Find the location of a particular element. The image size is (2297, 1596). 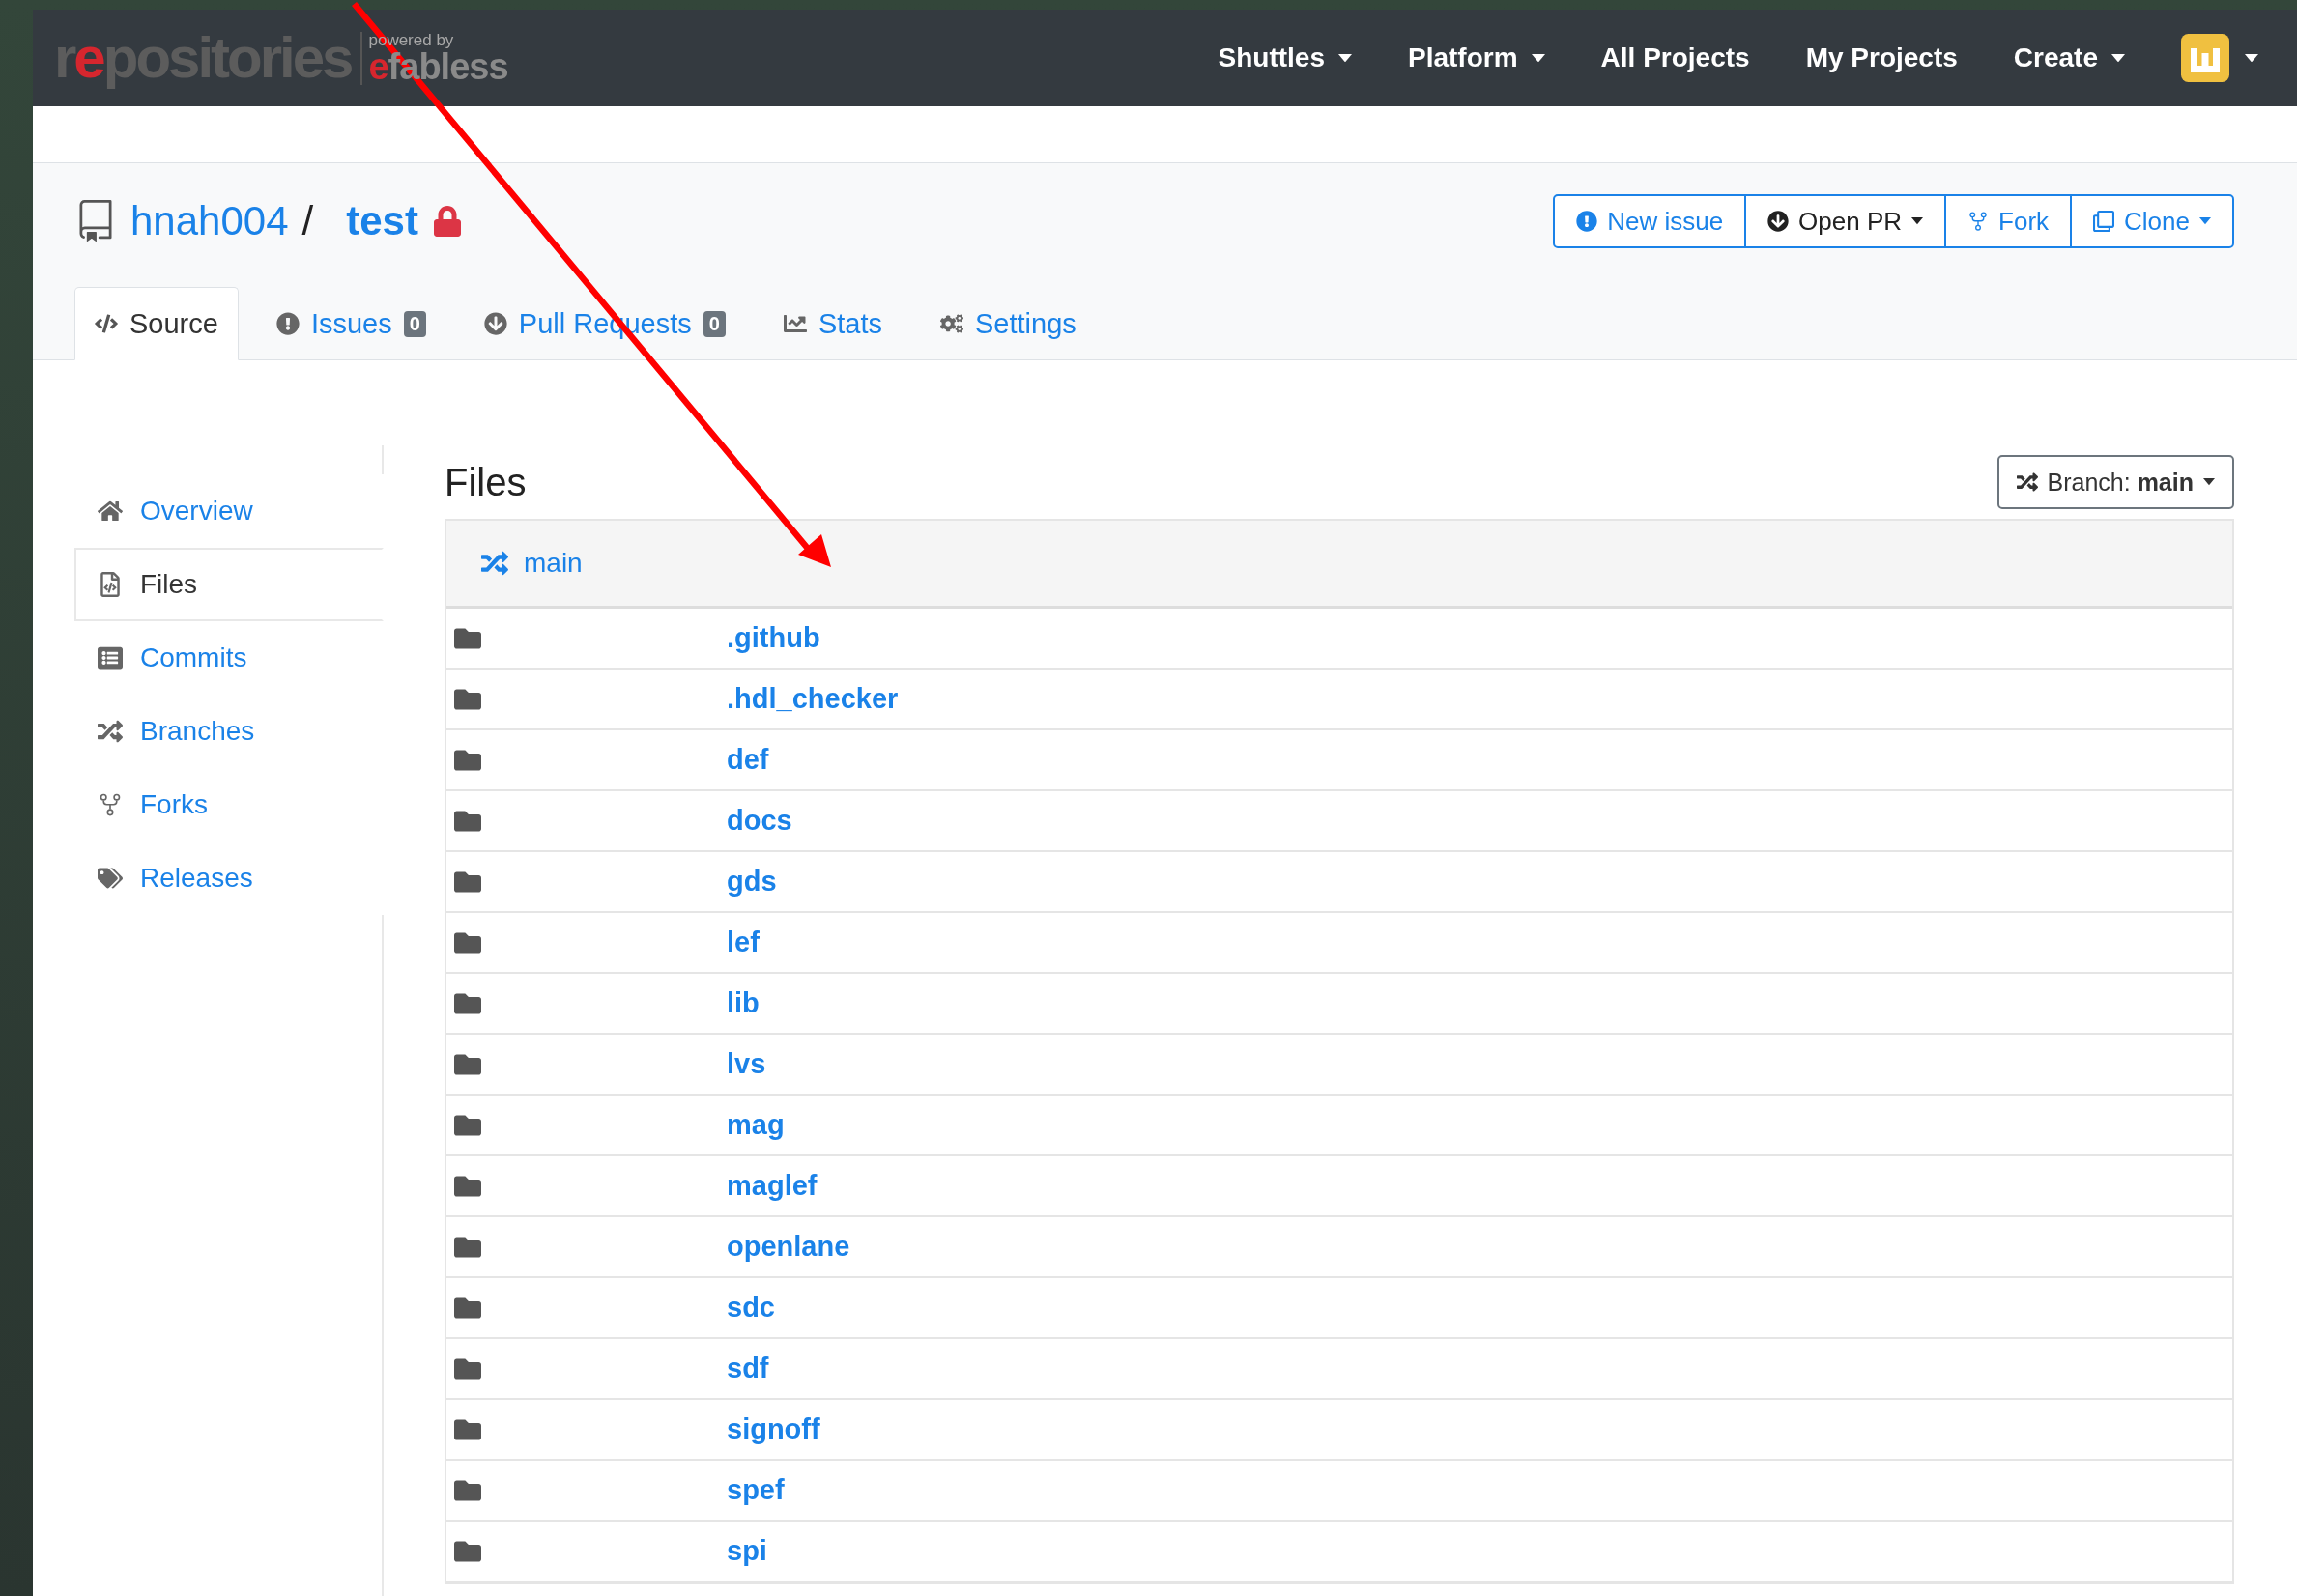

owner-link: hnah004 is located at coordinates (209, 221).